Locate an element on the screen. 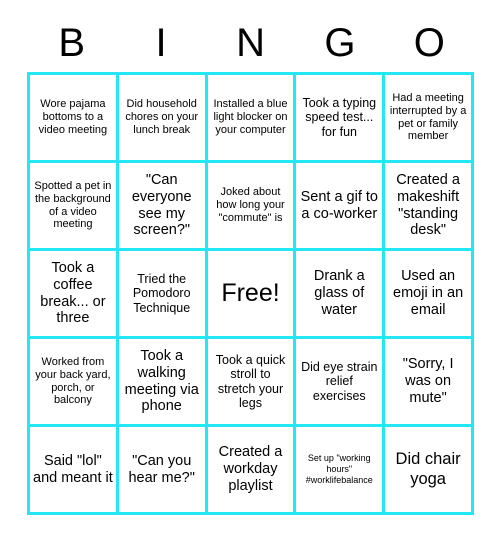  bingo-cell-label: "Sorry, I was on mute" is located at coordinates (428, 381).